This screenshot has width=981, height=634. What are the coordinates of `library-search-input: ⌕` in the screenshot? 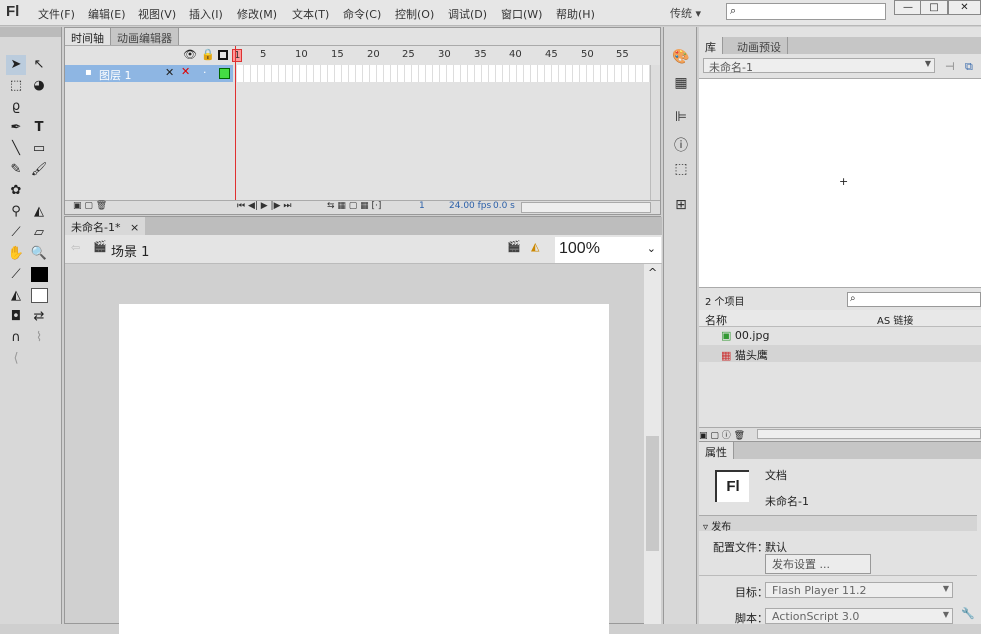 It's located at (914, 299).